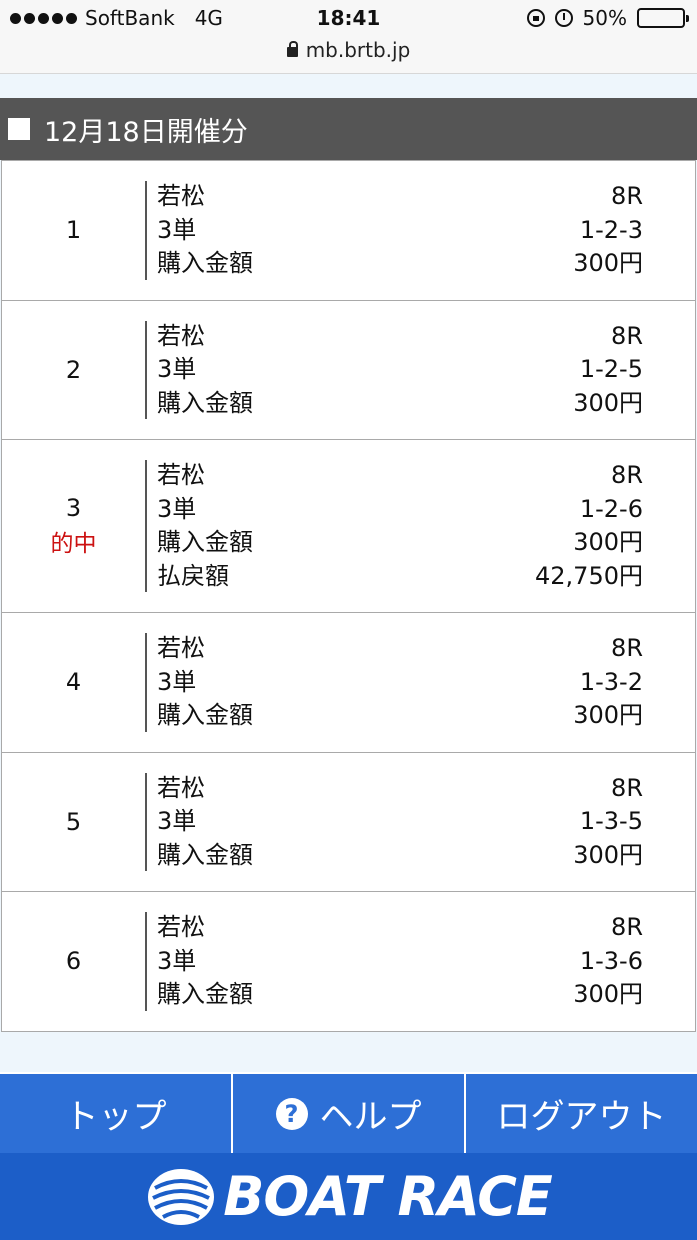 This screenshot has height=1240, width=697. I want to click on payout-label: 払戻額, so click(193, 575).